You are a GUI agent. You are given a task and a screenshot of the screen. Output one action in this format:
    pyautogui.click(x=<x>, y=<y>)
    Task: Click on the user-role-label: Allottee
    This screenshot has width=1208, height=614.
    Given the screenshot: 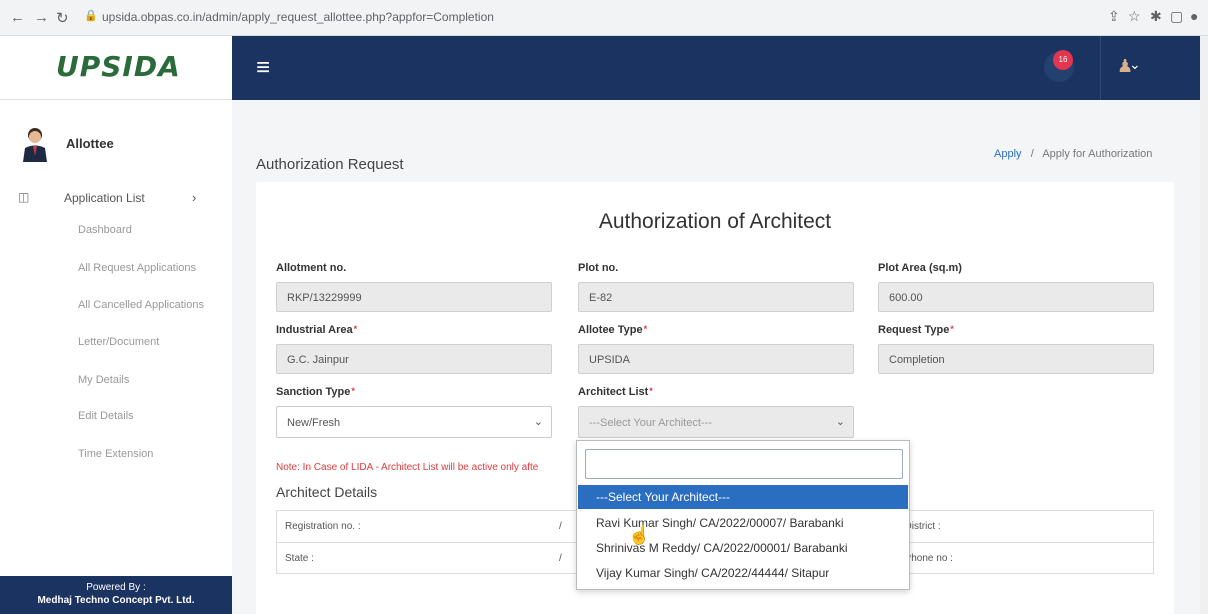 What is the action you would take?
    pyautogui.click(x=90, y=143)
    